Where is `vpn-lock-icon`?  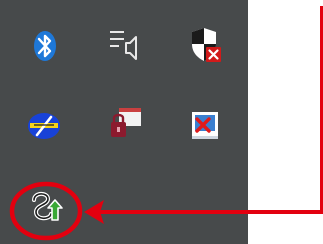
vpn-lock-icon is located at coordinates (125, 124).